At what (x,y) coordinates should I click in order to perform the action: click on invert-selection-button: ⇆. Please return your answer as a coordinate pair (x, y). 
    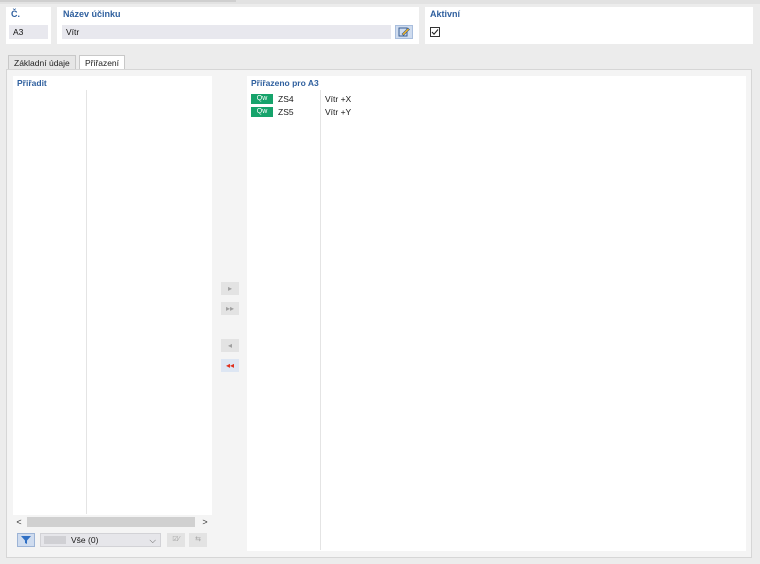
    Looking at the image, I should click on (198, 540).